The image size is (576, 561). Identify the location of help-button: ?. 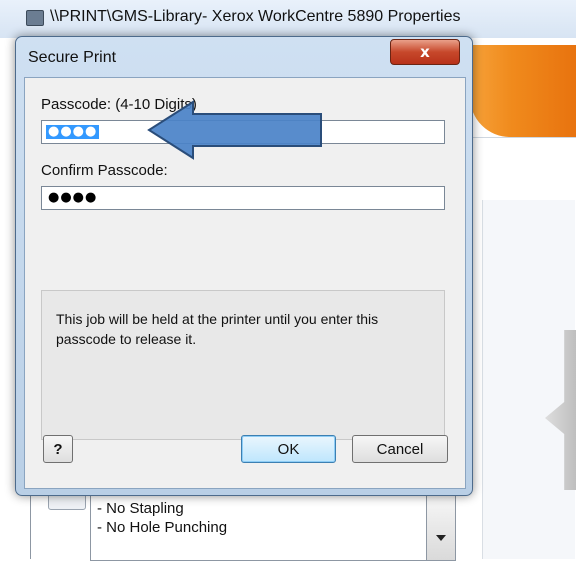
(58, 449).